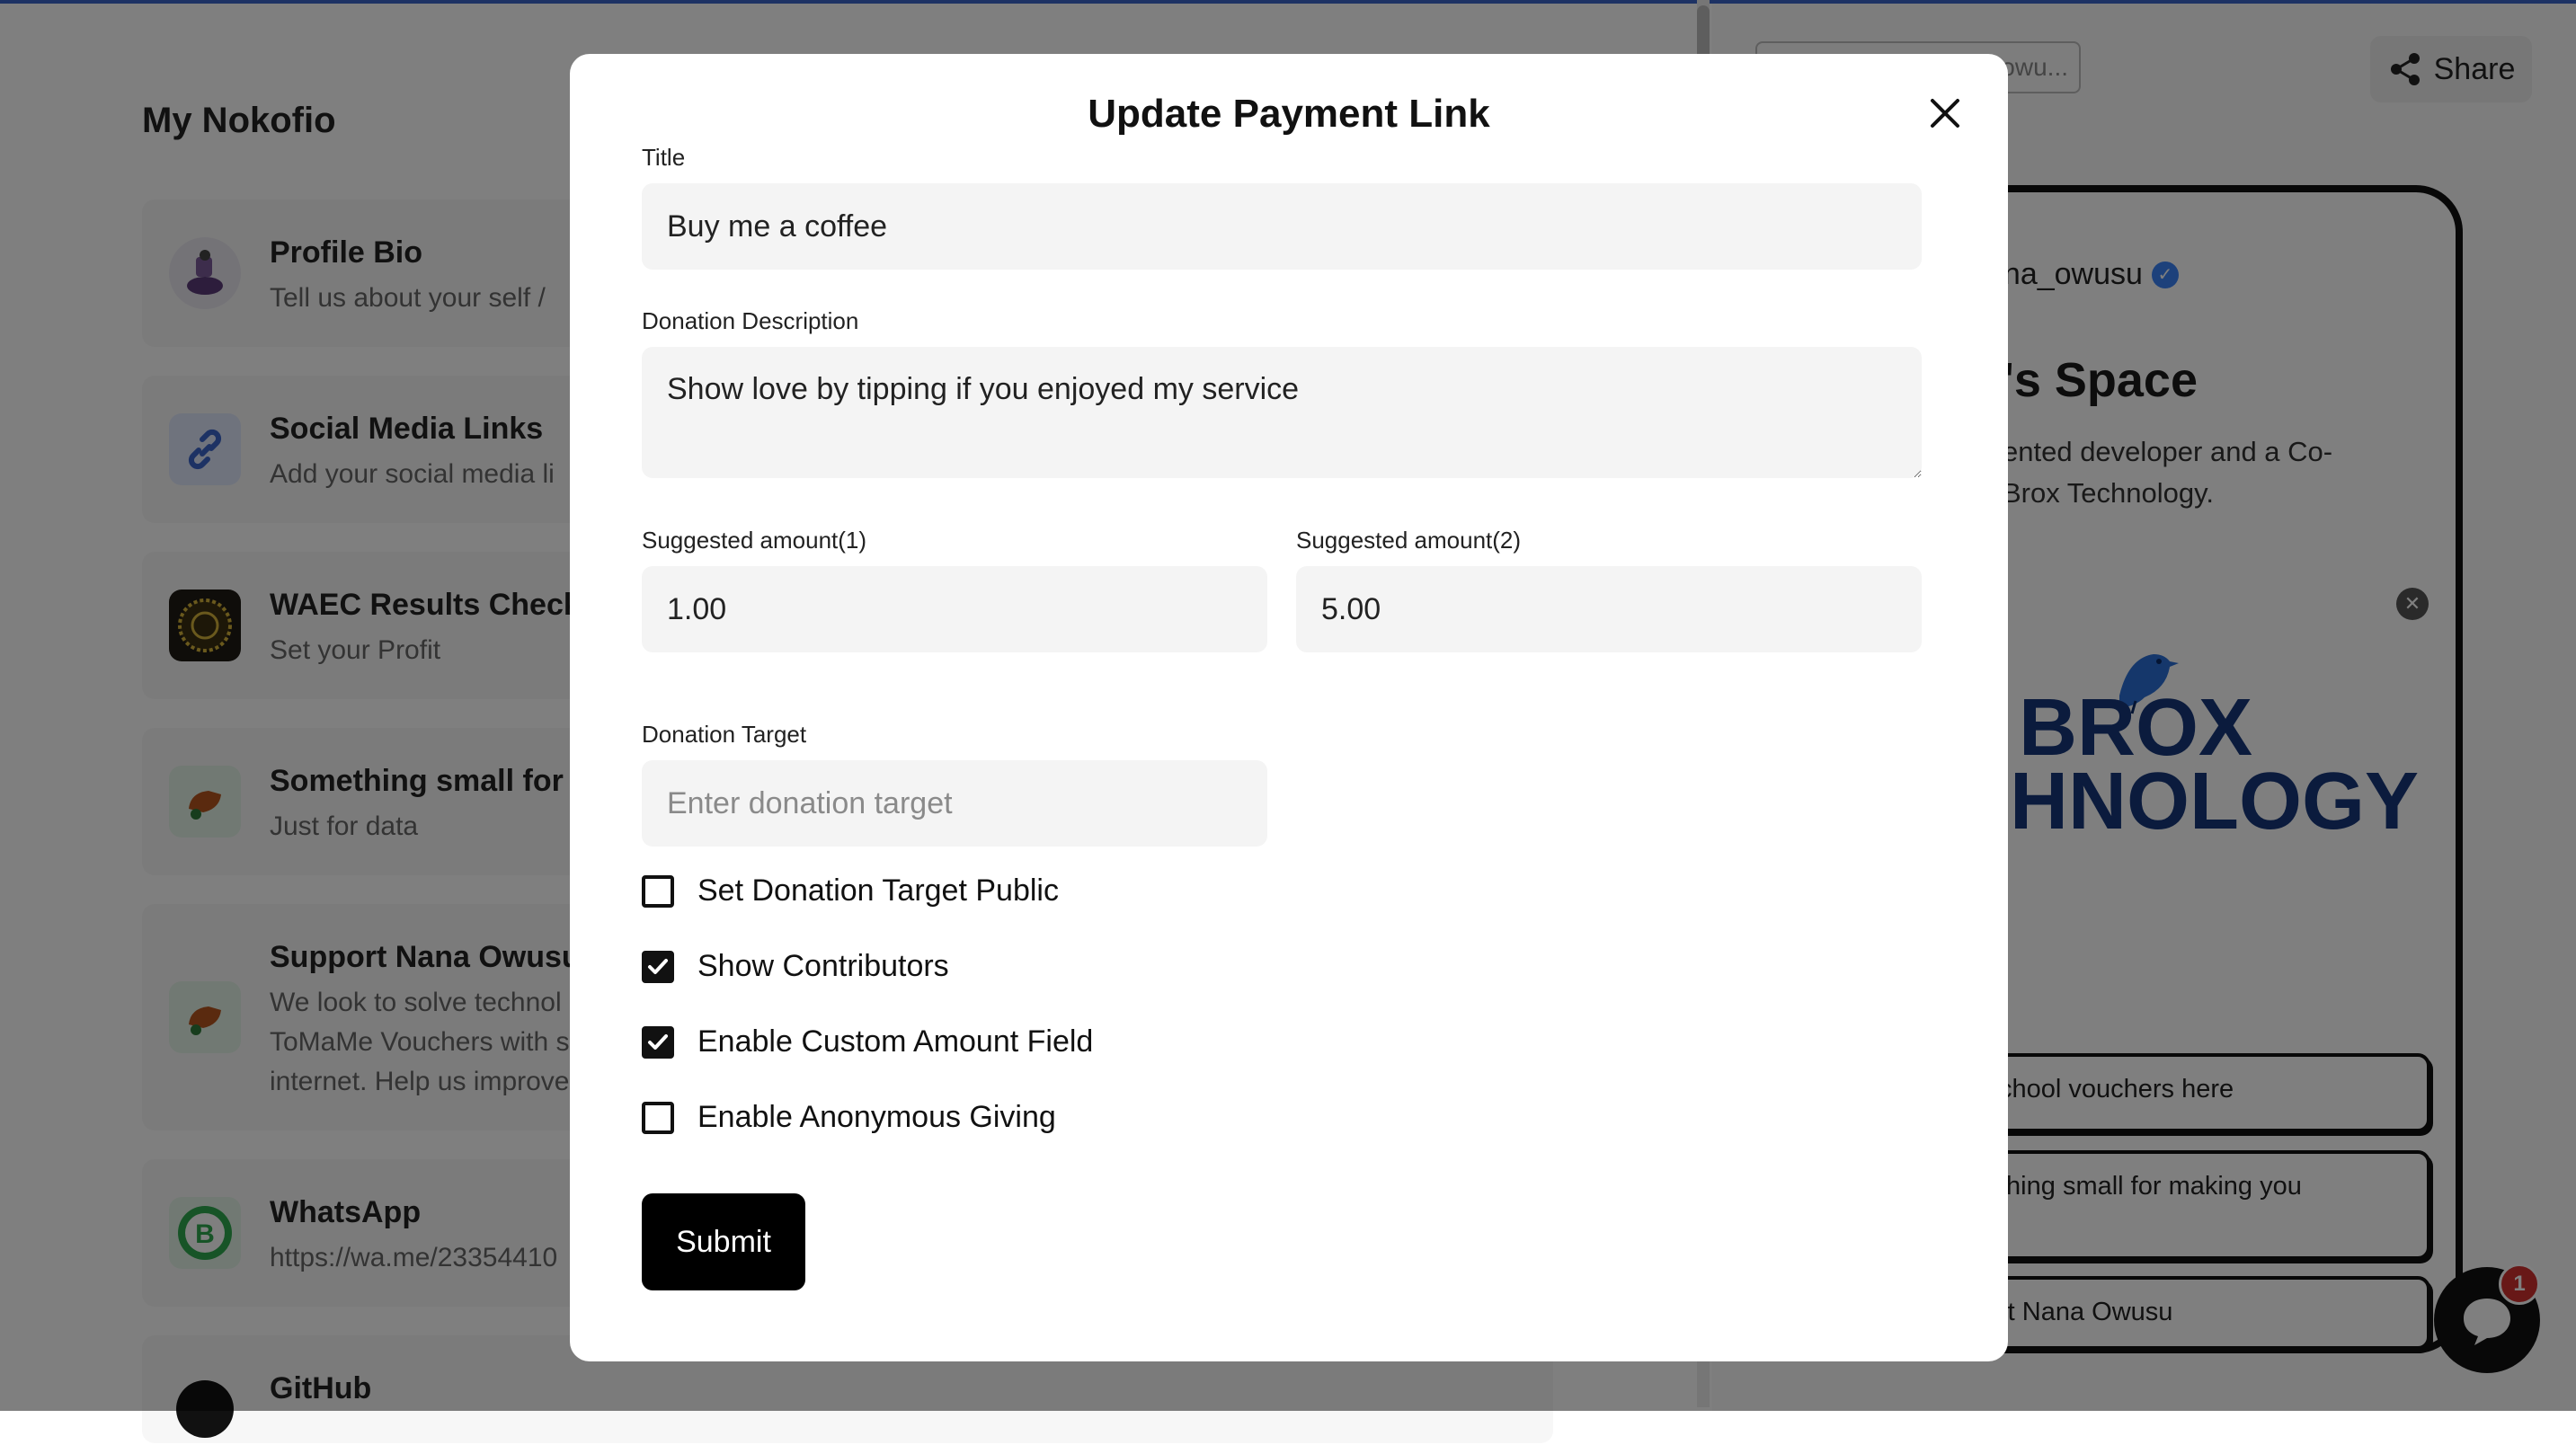 This screenshot has height=1445, width=2576. I want to click on set-donation-target-public-option: Set Donation Target Public, so click(850, 891).